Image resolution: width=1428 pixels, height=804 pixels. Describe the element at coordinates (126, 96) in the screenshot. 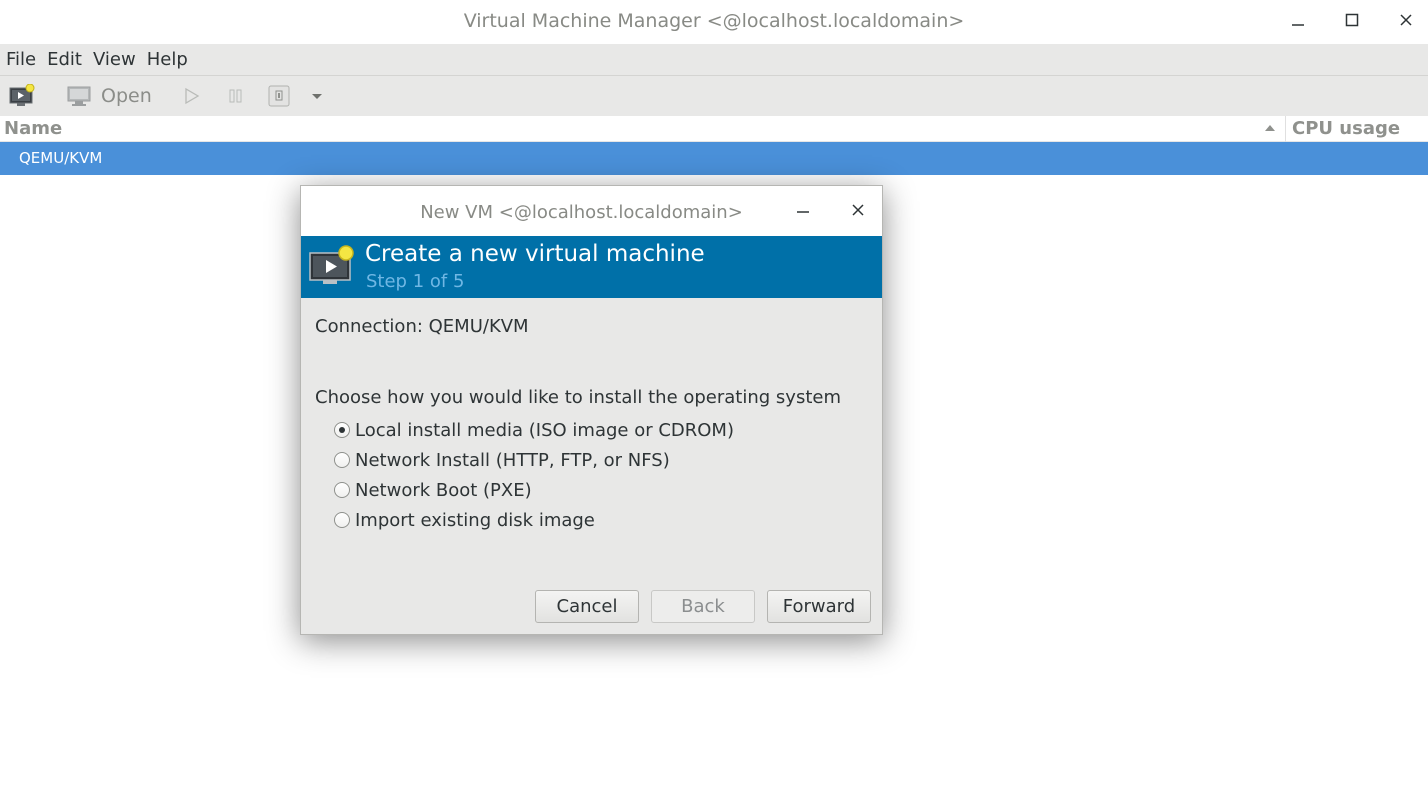

I see `open-label: Open` at that location.